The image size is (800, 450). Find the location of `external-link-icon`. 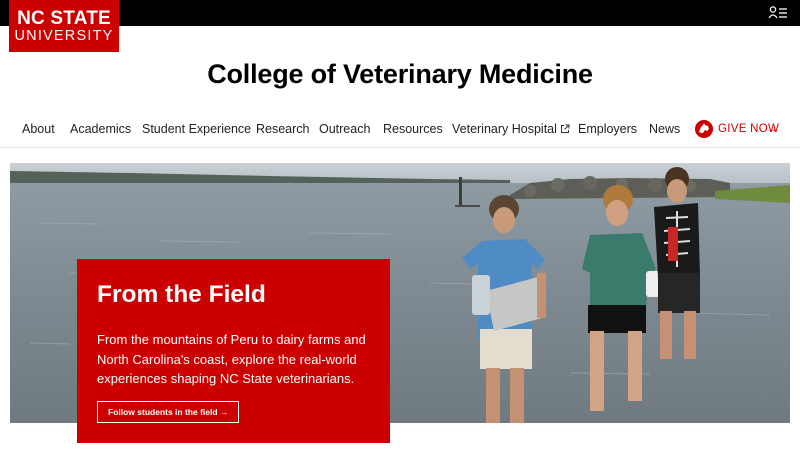

external-link-icon is located at coordinates (565, 130).